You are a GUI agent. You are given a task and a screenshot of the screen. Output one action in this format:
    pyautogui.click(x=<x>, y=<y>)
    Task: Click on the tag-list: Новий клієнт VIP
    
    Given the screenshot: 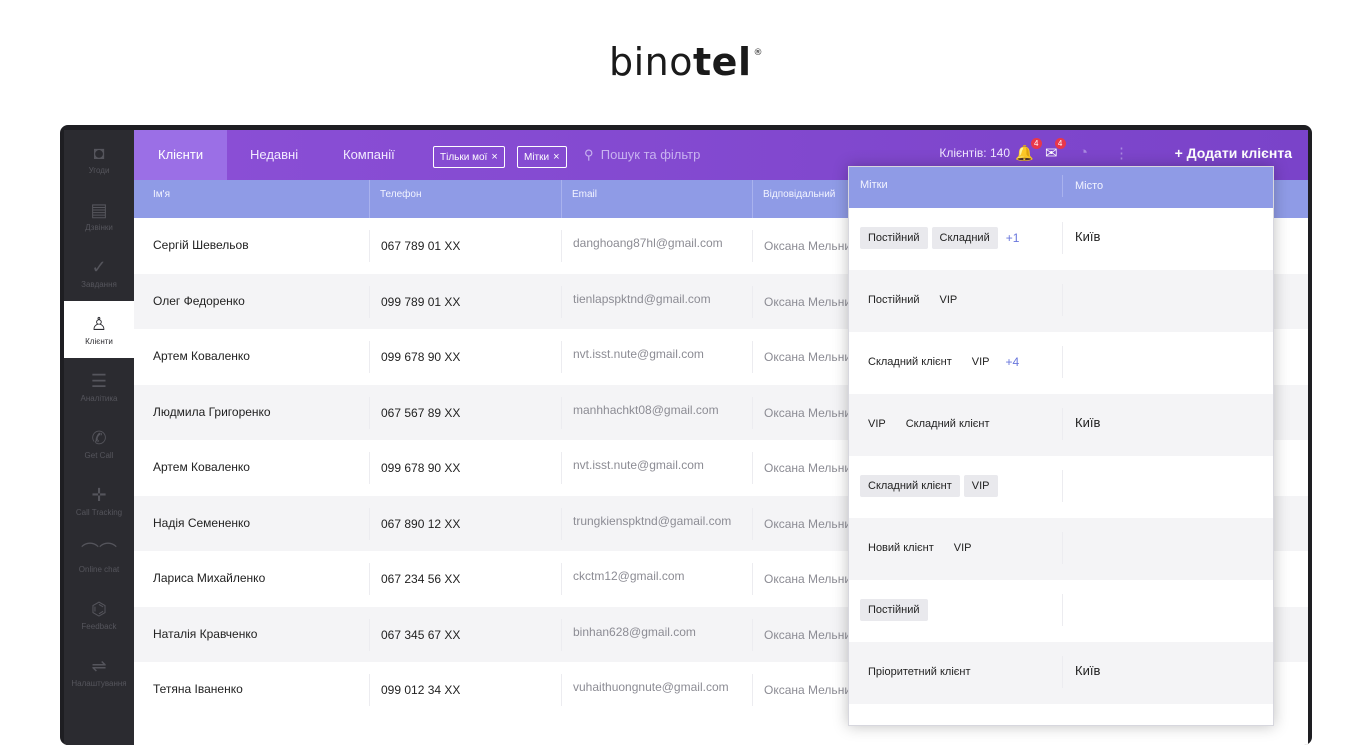 What is the action you would take?
    pyautogui.click(x=922, y=548)
    